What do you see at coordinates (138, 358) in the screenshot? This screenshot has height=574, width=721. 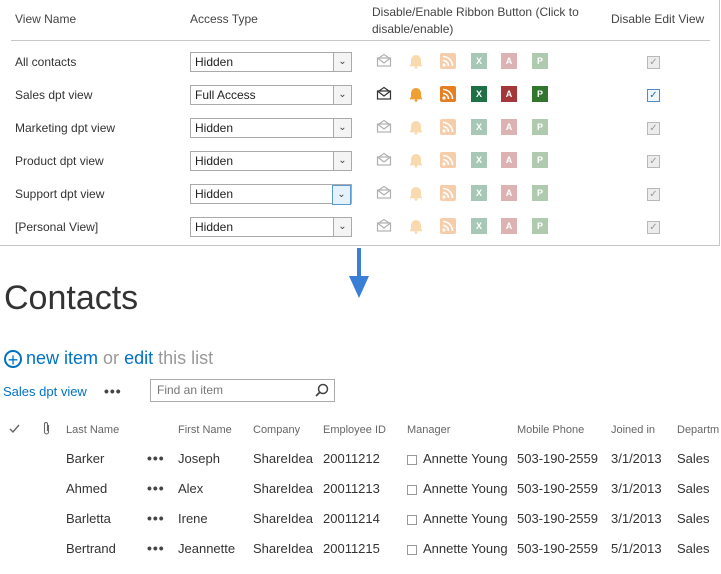 I see `edit-link: edit` at bounding box center [138, 358].